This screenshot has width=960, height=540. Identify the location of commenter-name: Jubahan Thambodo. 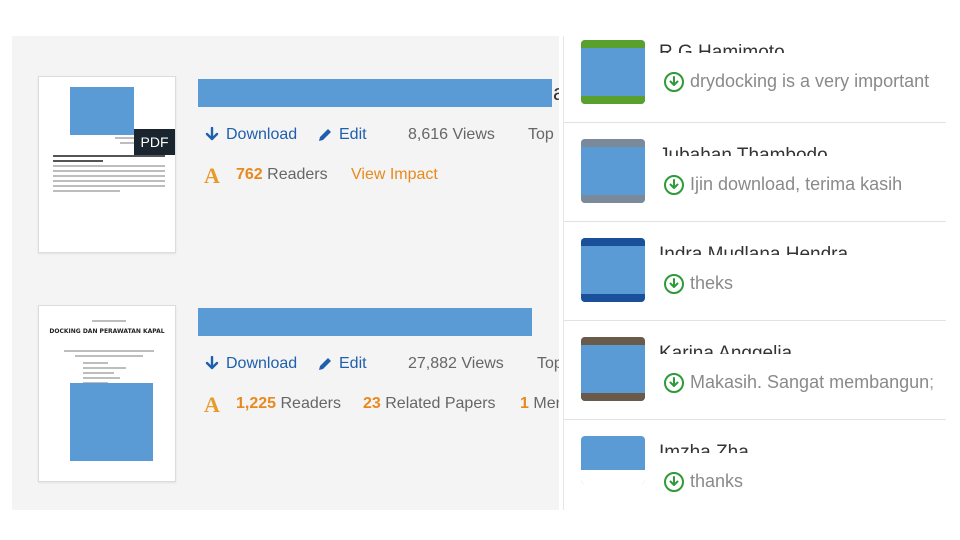
(743, 150).